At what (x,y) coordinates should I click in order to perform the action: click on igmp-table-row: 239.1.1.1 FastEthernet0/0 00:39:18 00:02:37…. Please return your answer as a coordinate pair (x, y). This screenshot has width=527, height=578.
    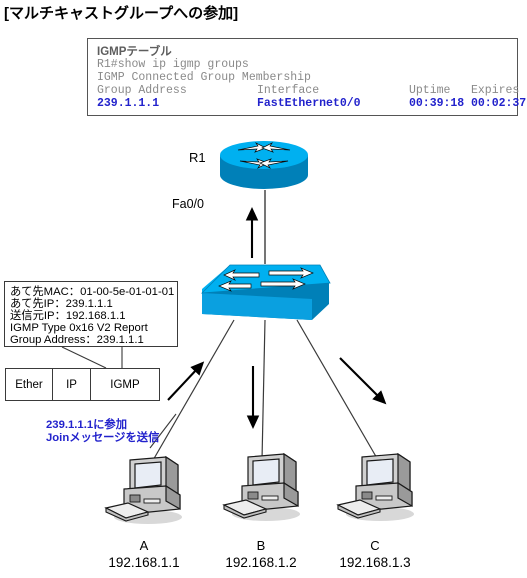
    Looking at the image, I should click on (312, 104).